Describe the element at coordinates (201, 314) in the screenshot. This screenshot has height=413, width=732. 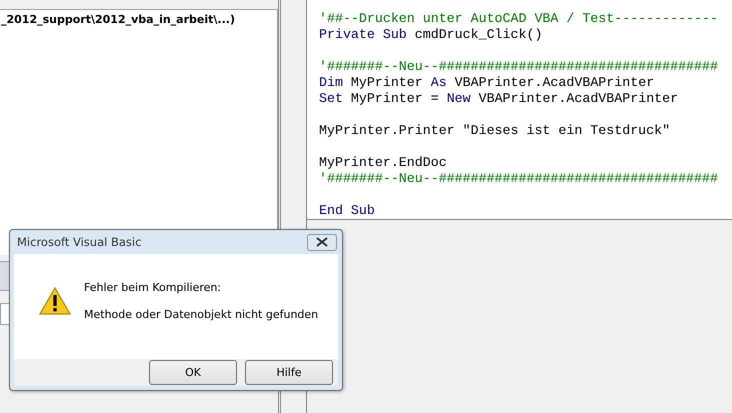
I see `error-message: Methode oder Datenobjekt nicht gefunden` at that location.